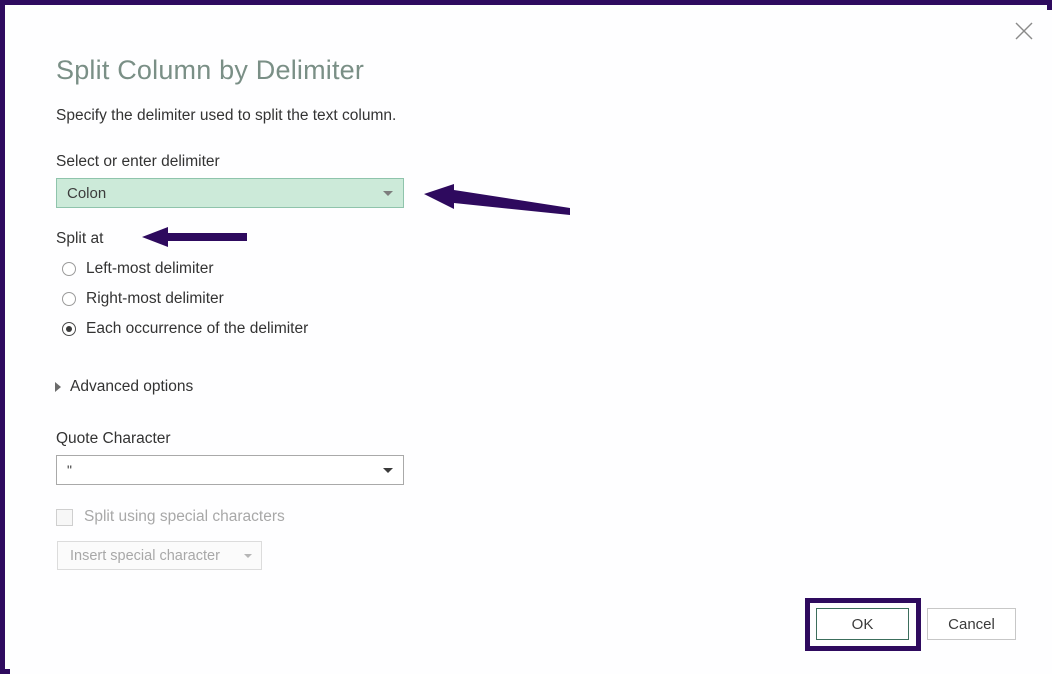 This screenshot has width=1052, height=674. I want to click on quote-character-label: Quote Character, so click(113, 438).